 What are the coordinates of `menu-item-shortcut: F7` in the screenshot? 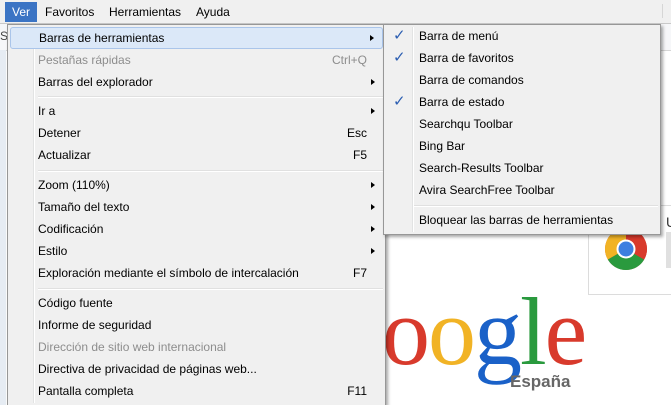 It's located at (359, 273).